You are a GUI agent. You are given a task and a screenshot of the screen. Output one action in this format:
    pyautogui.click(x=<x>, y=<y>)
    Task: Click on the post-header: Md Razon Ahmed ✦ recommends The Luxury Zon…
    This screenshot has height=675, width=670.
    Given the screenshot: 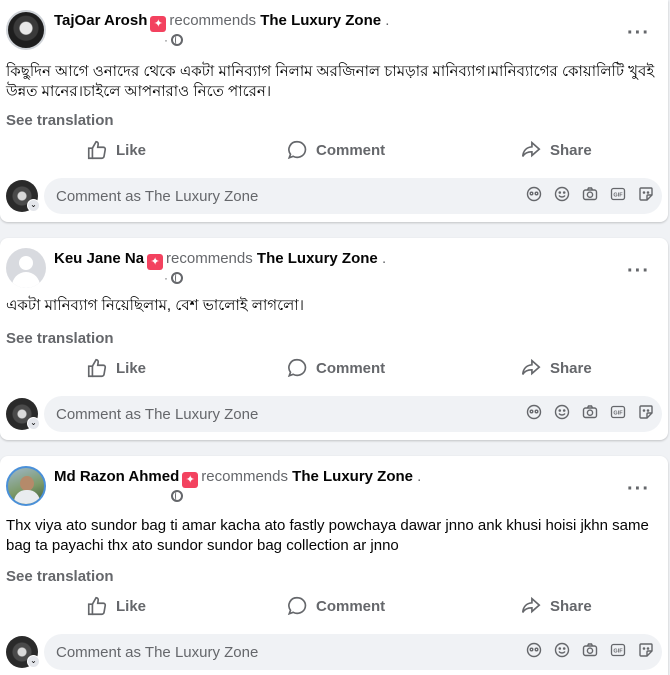 What is the action you would take?
    pyautogui.click(x=336, y=487)
    